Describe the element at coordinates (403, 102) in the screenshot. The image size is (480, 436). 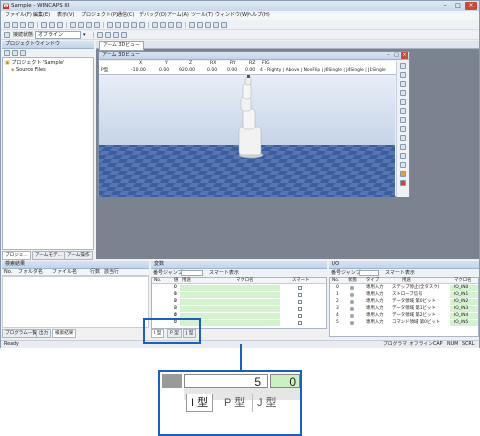
I see `view-front-icon` at that location.